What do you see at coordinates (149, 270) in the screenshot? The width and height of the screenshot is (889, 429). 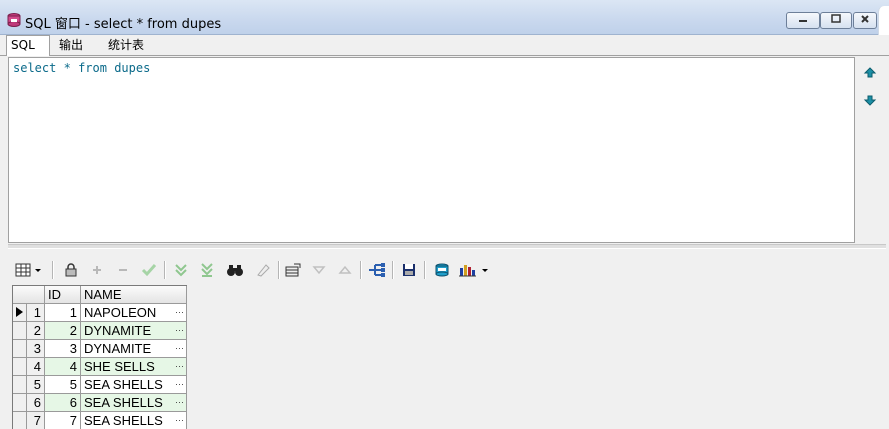 I see `post-changes-icon` at bounding box center [149, 270].